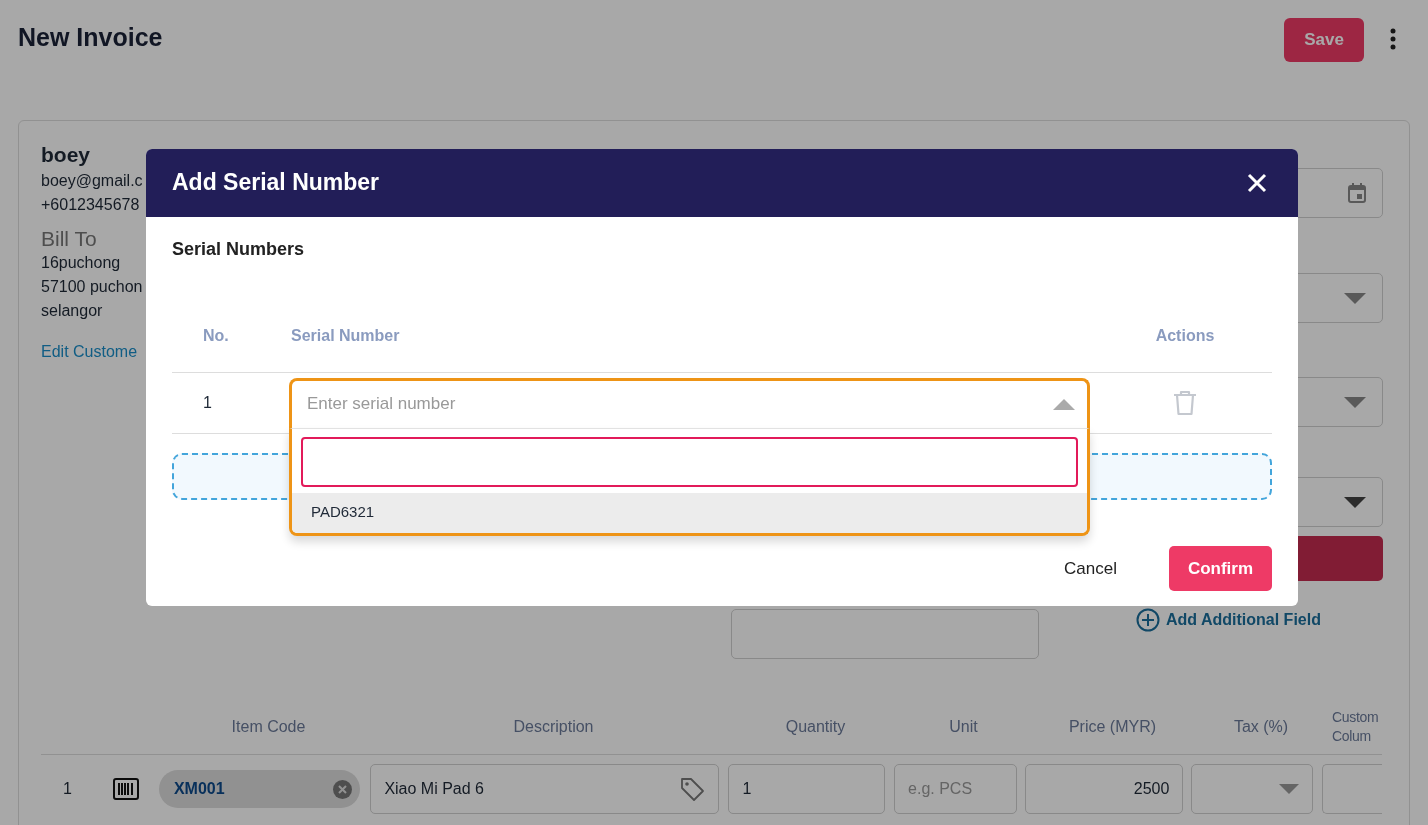 The image size is (1428, 825). What do you see at coordinates (1090, 568) in the screenshot?
I see `cancel-button: Cancel` at bounding box center [1090, 568].